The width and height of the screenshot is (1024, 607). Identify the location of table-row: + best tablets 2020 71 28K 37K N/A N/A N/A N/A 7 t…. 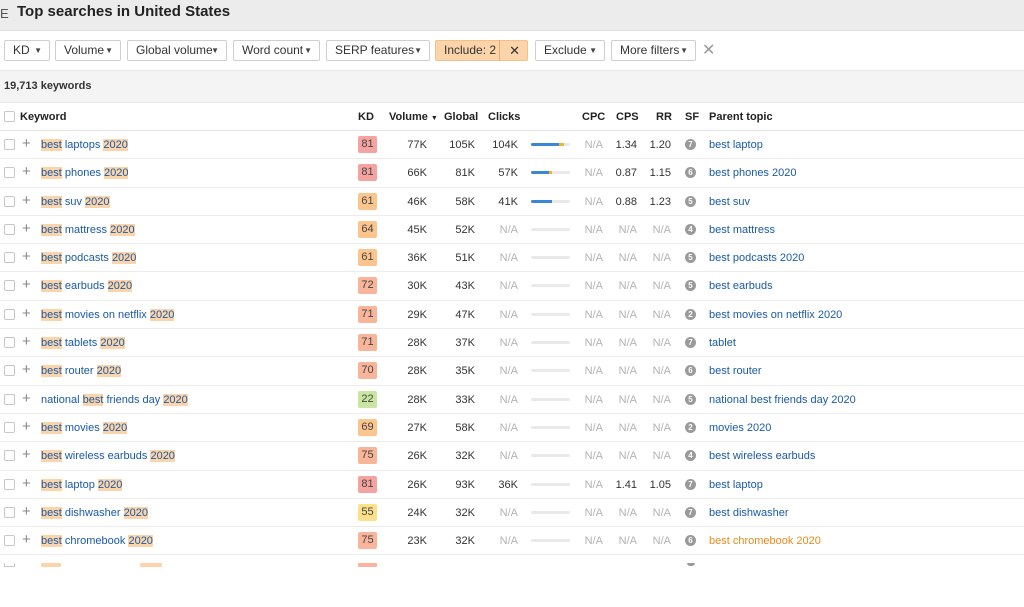
(512, 343).